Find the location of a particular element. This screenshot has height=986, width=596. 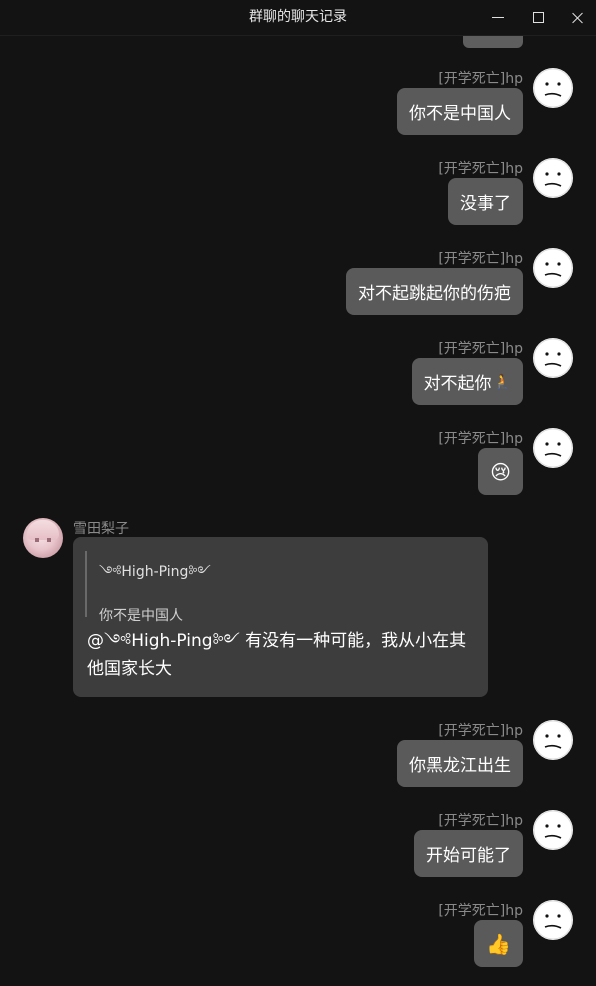

crying-face-emoji: 😢 is located at coordinates (500, 471).